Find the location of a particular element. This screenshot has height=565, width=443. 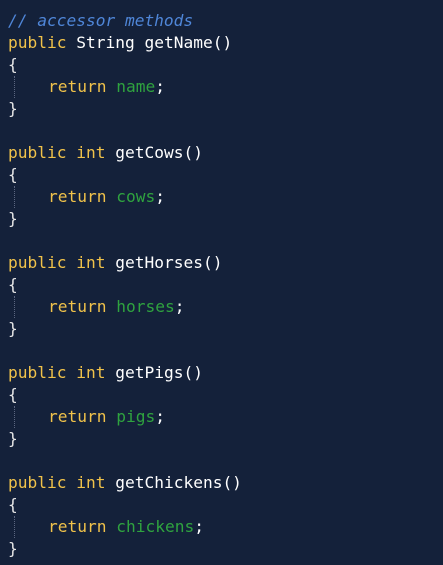

method-name: getHorses is located at coordinates (159, 262).